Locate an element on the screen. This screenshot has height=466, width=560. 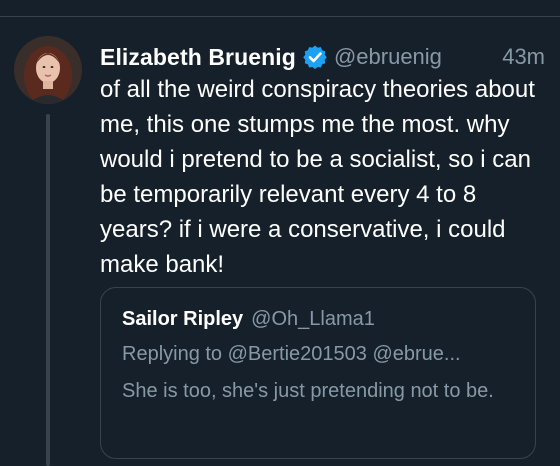
author-name: Elizabeth Bruenig is located at coordinates (198, 57).